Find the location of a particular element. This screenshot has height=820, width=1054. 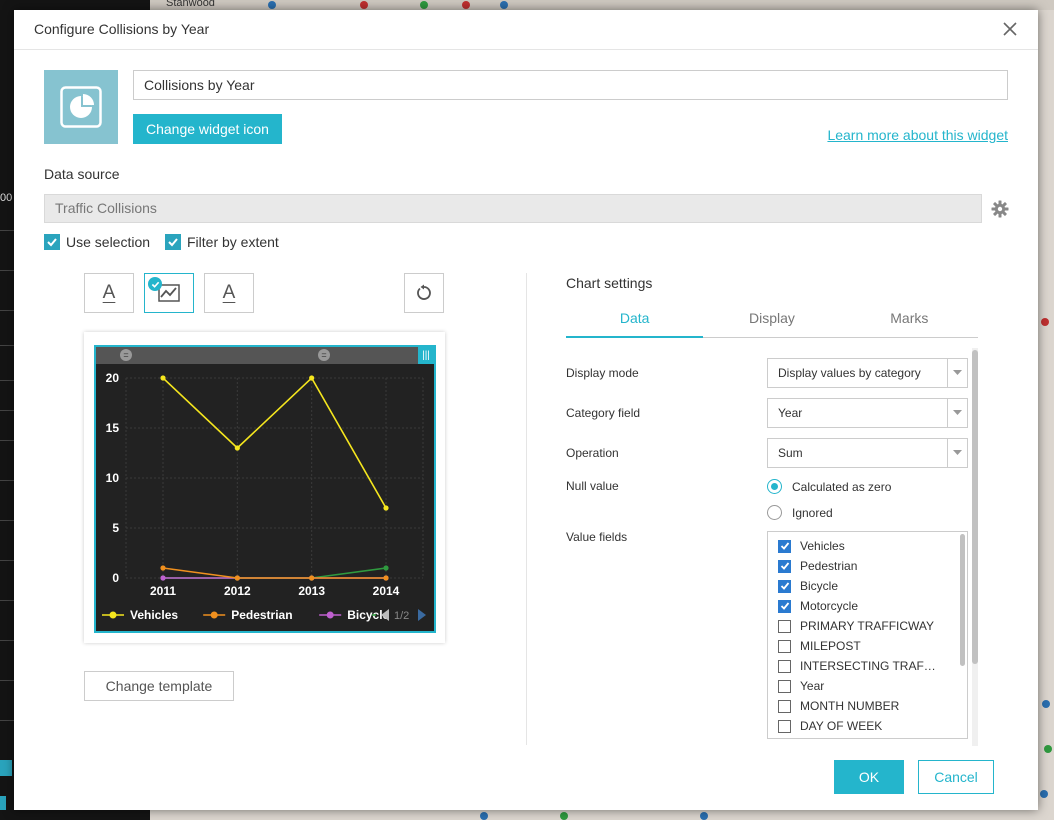

data-source-label: Data source is located at coordinates (82, 174).